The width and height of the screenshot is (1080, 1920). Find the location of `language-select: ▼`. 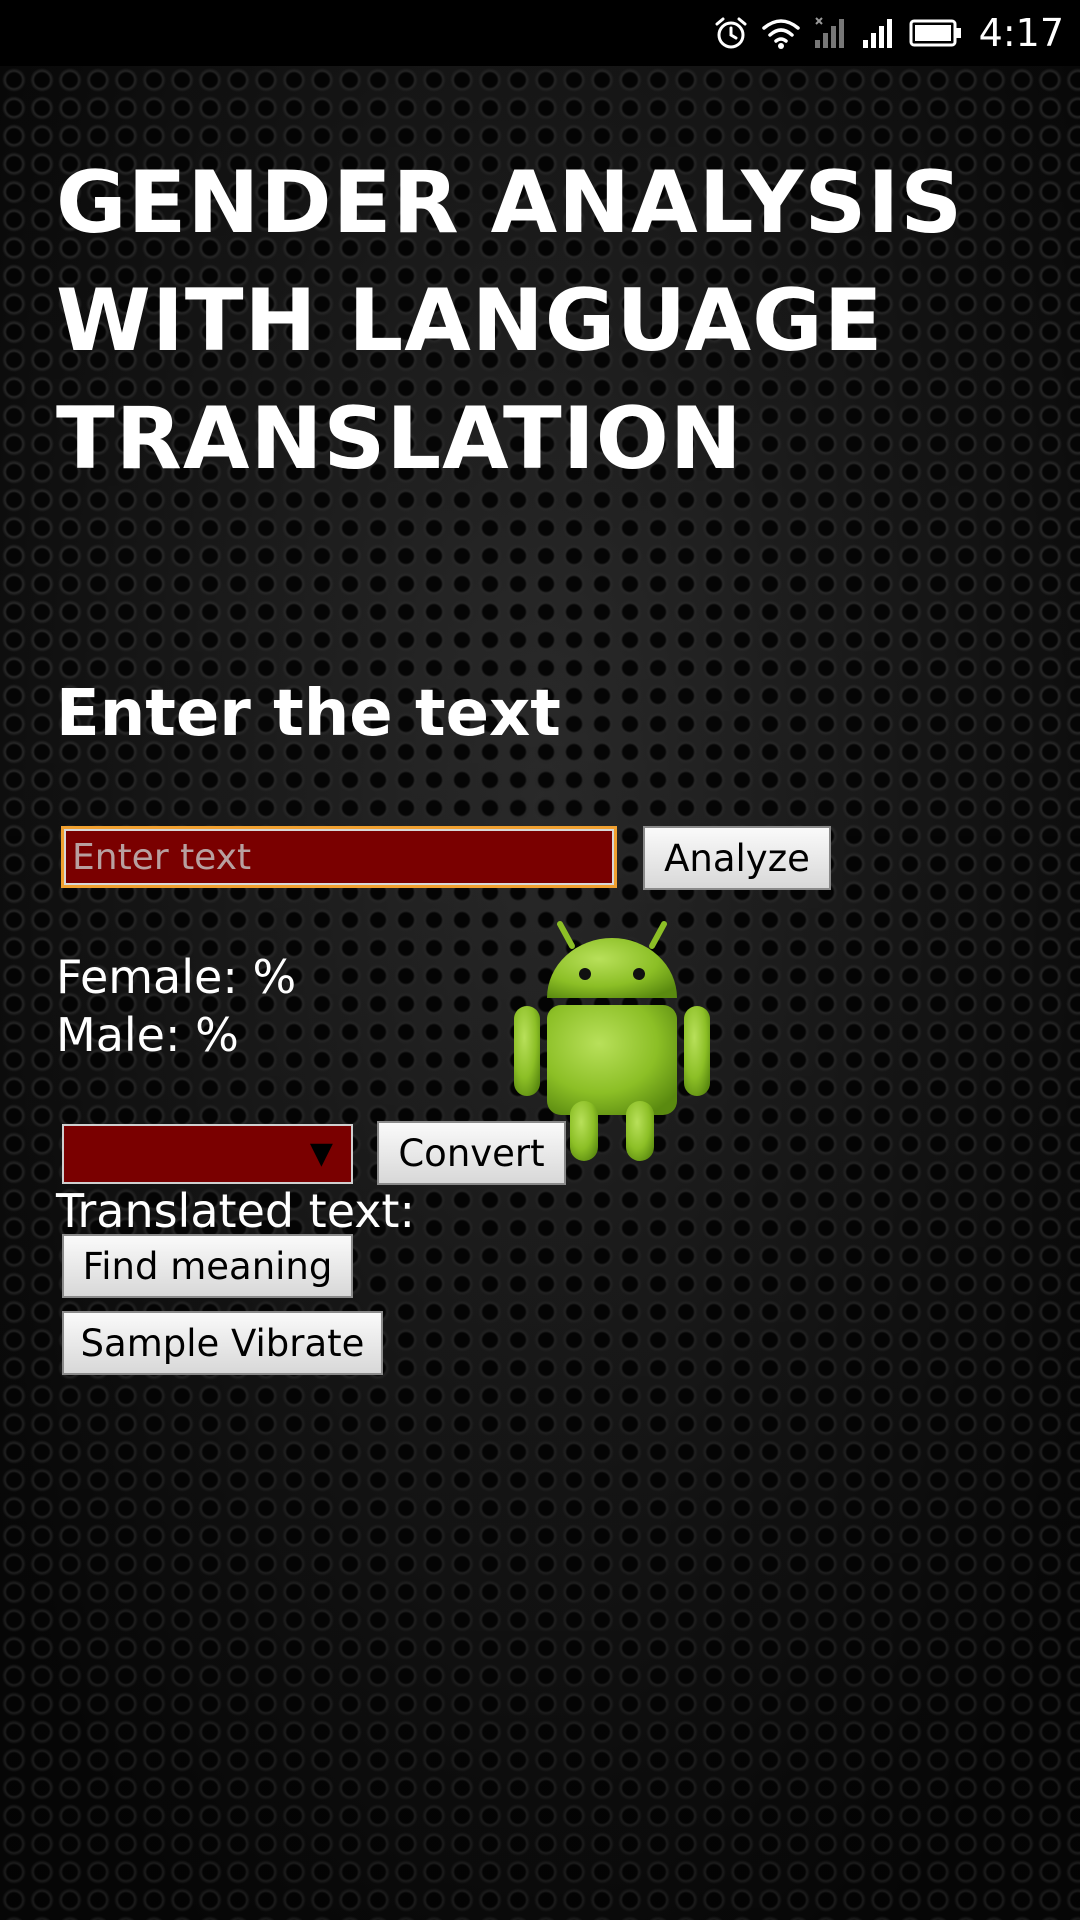

language-select: ▼ is located at coordinates (207, 1154).